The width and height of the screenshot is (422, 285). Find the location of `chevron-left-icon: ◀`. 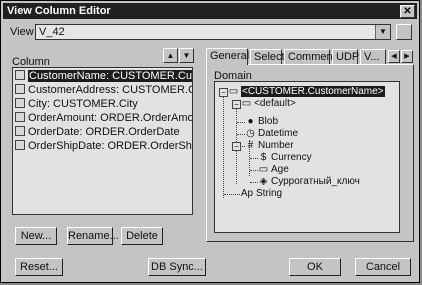

chevron-left-icon: ◀ is located at coordinates (394, 56).